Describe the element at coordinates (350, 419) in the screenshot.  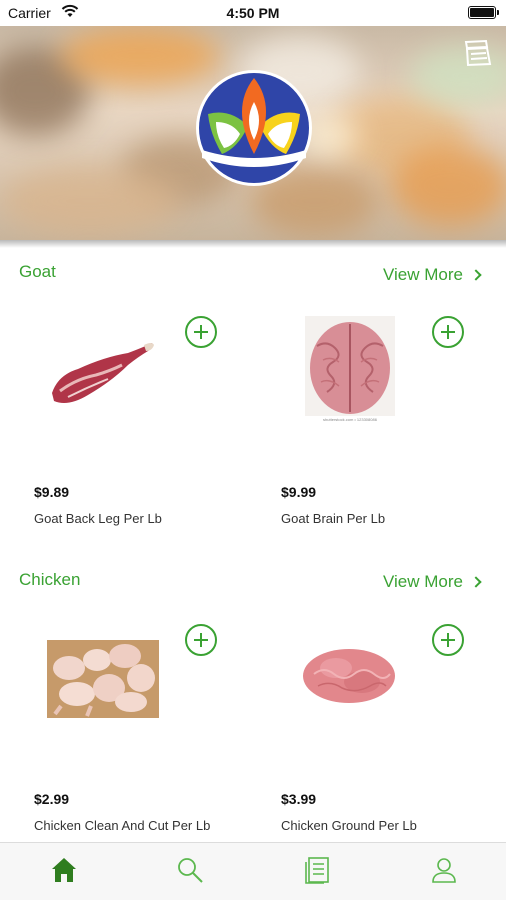
I see `image-caption: shutterstock.com • 123308086` at that location.